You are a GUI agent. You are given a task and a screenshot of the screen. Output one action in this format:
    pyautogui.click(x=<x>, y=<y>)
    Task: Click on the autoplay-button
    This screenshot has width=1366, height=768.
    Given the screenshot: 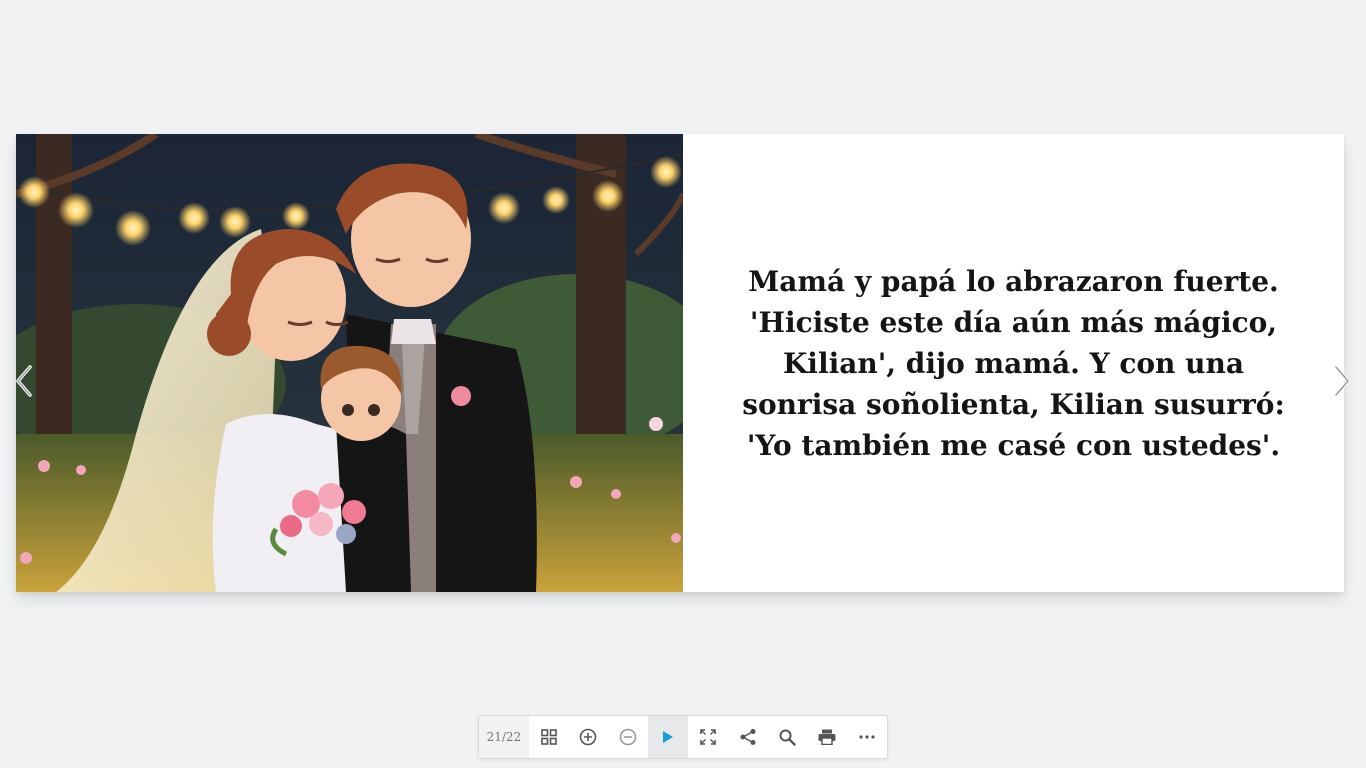 What is the action you would take?
    pyautogui.click(x=668, y=737)
    